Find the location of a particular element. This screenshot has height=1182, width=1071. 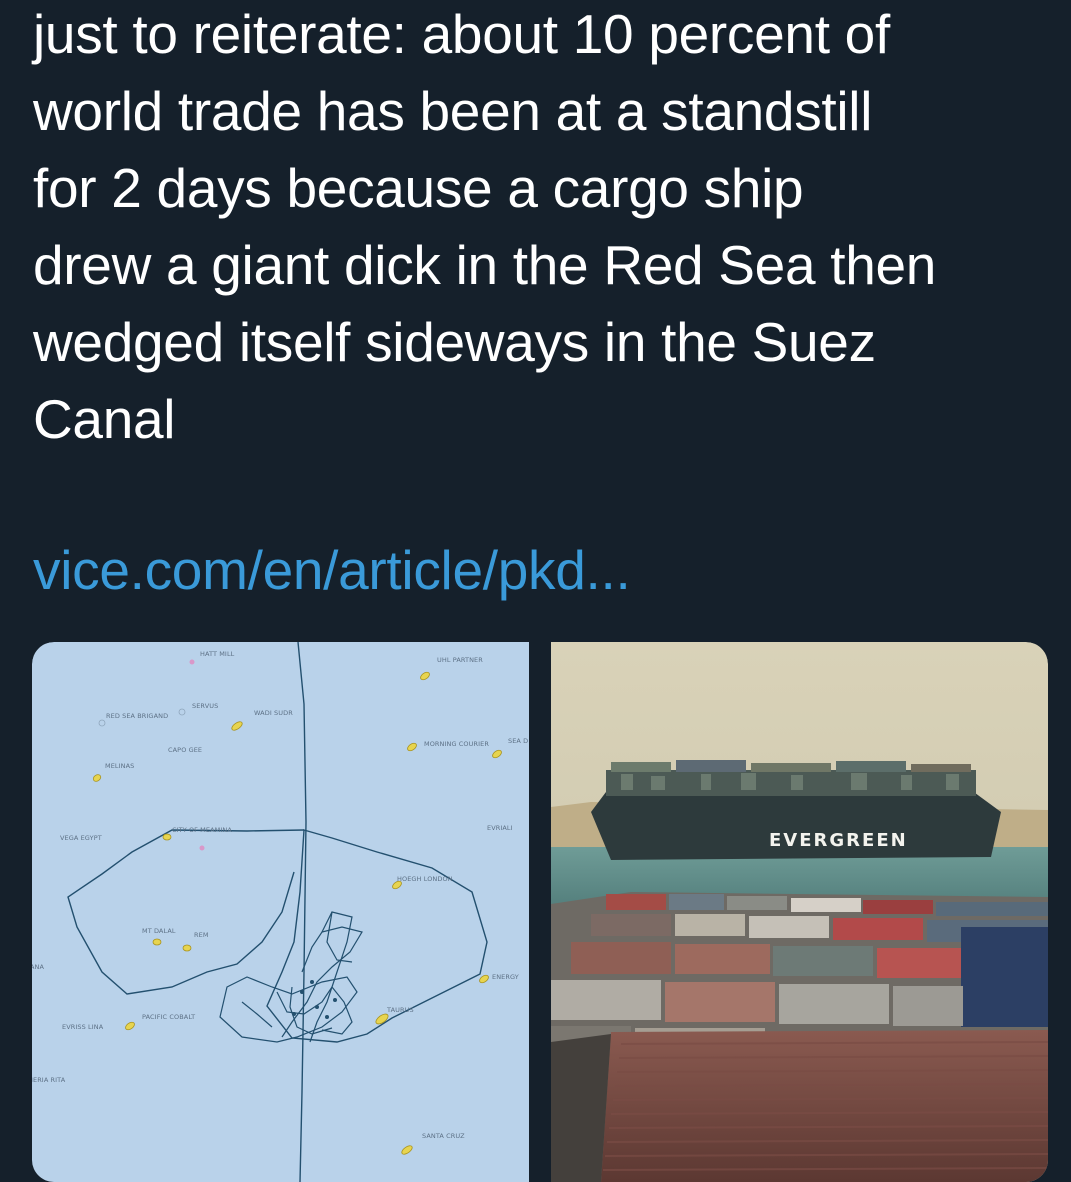

ship-name-label: EVERGREEN is located at coordinates (838, 840).